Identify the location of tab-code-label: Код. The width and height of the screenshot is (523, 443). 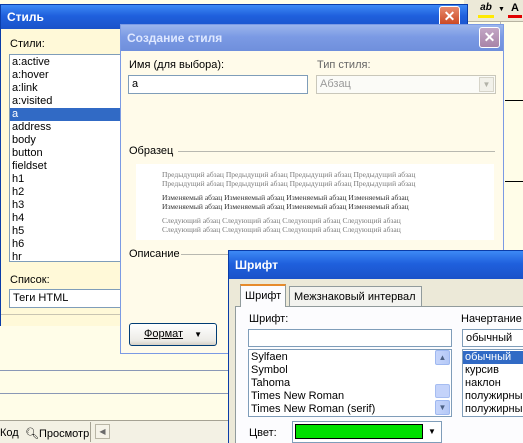
(9, 433).